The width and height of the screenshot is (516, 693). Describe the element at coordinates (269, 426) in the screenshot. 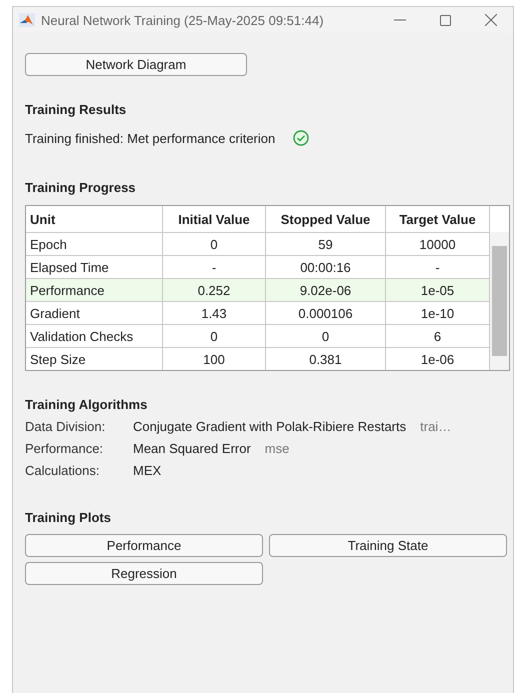

I see `field-value: Conjugate Gradient with Polak-Ribiere Restarts` at that location.